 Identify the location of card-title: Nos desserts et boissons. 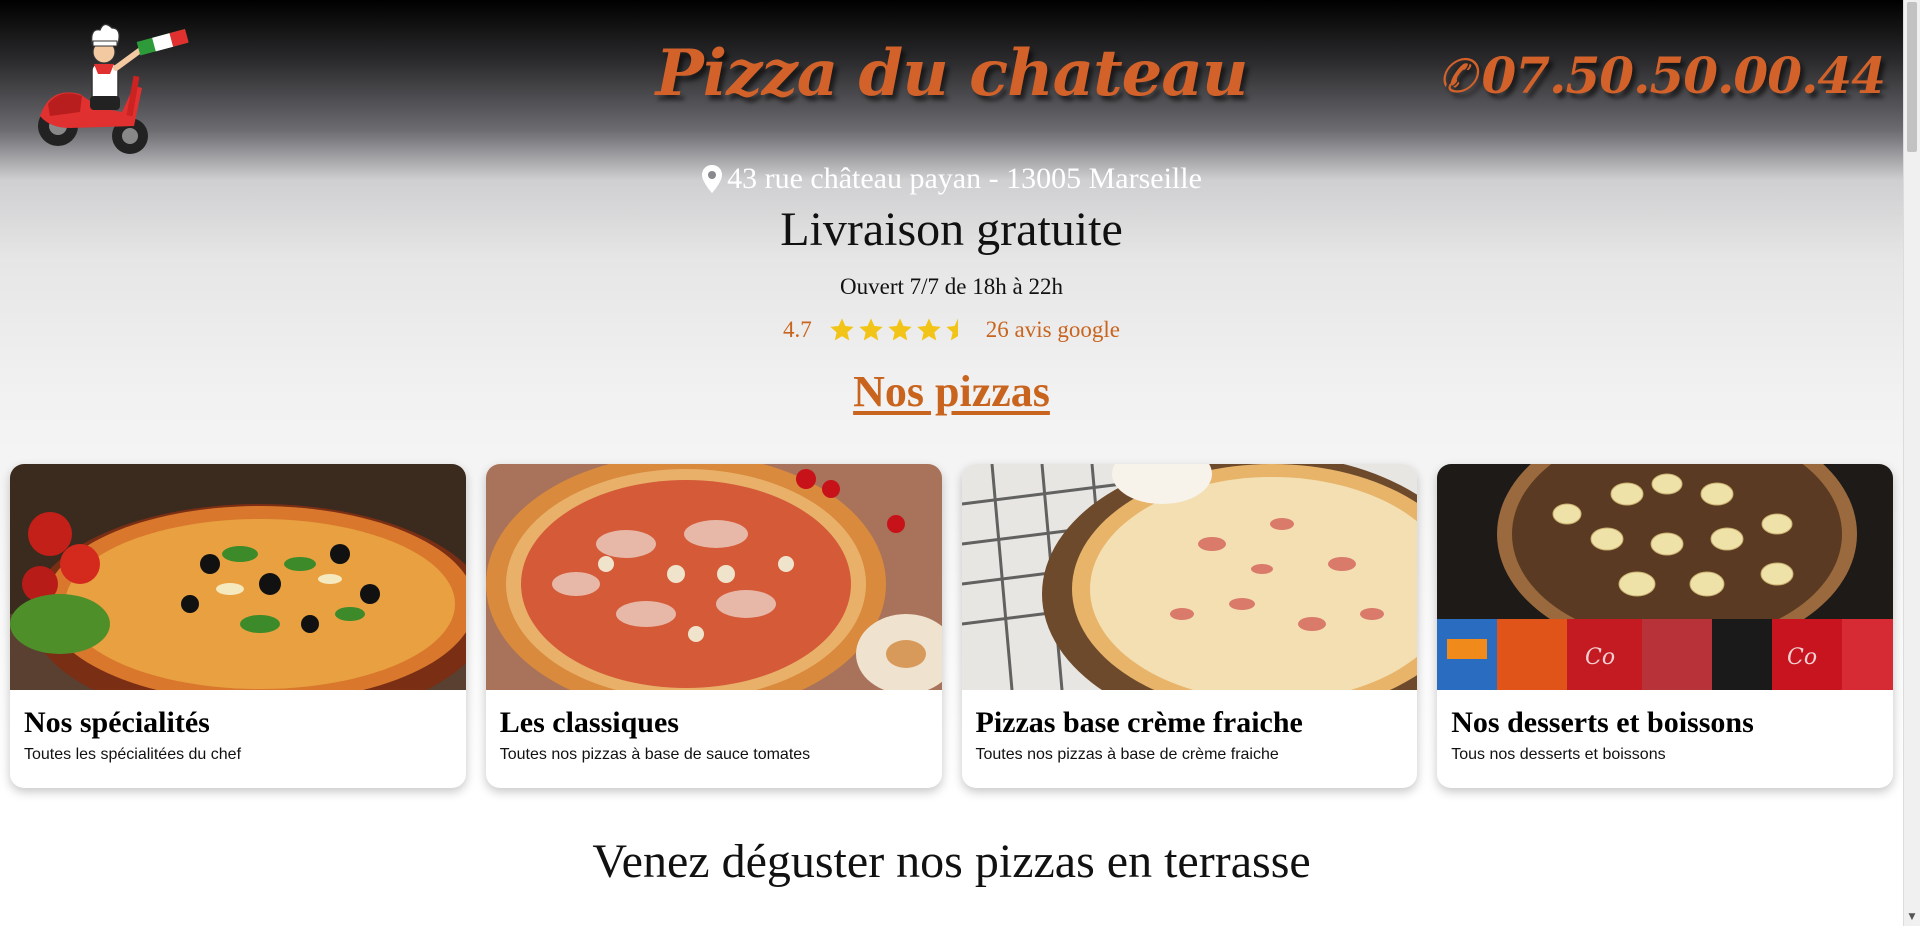
(1602, 722).